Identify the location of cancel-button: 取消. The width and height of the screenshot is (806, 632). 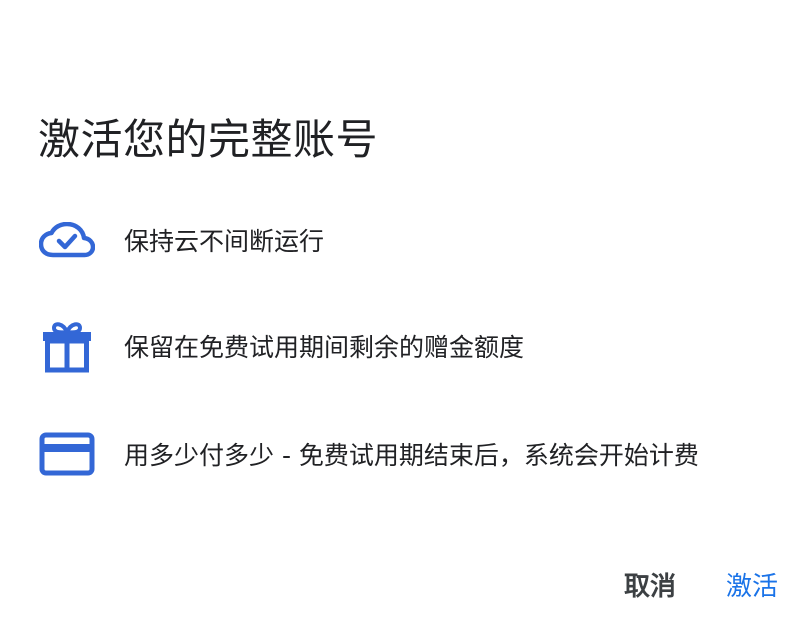
(650, 584).